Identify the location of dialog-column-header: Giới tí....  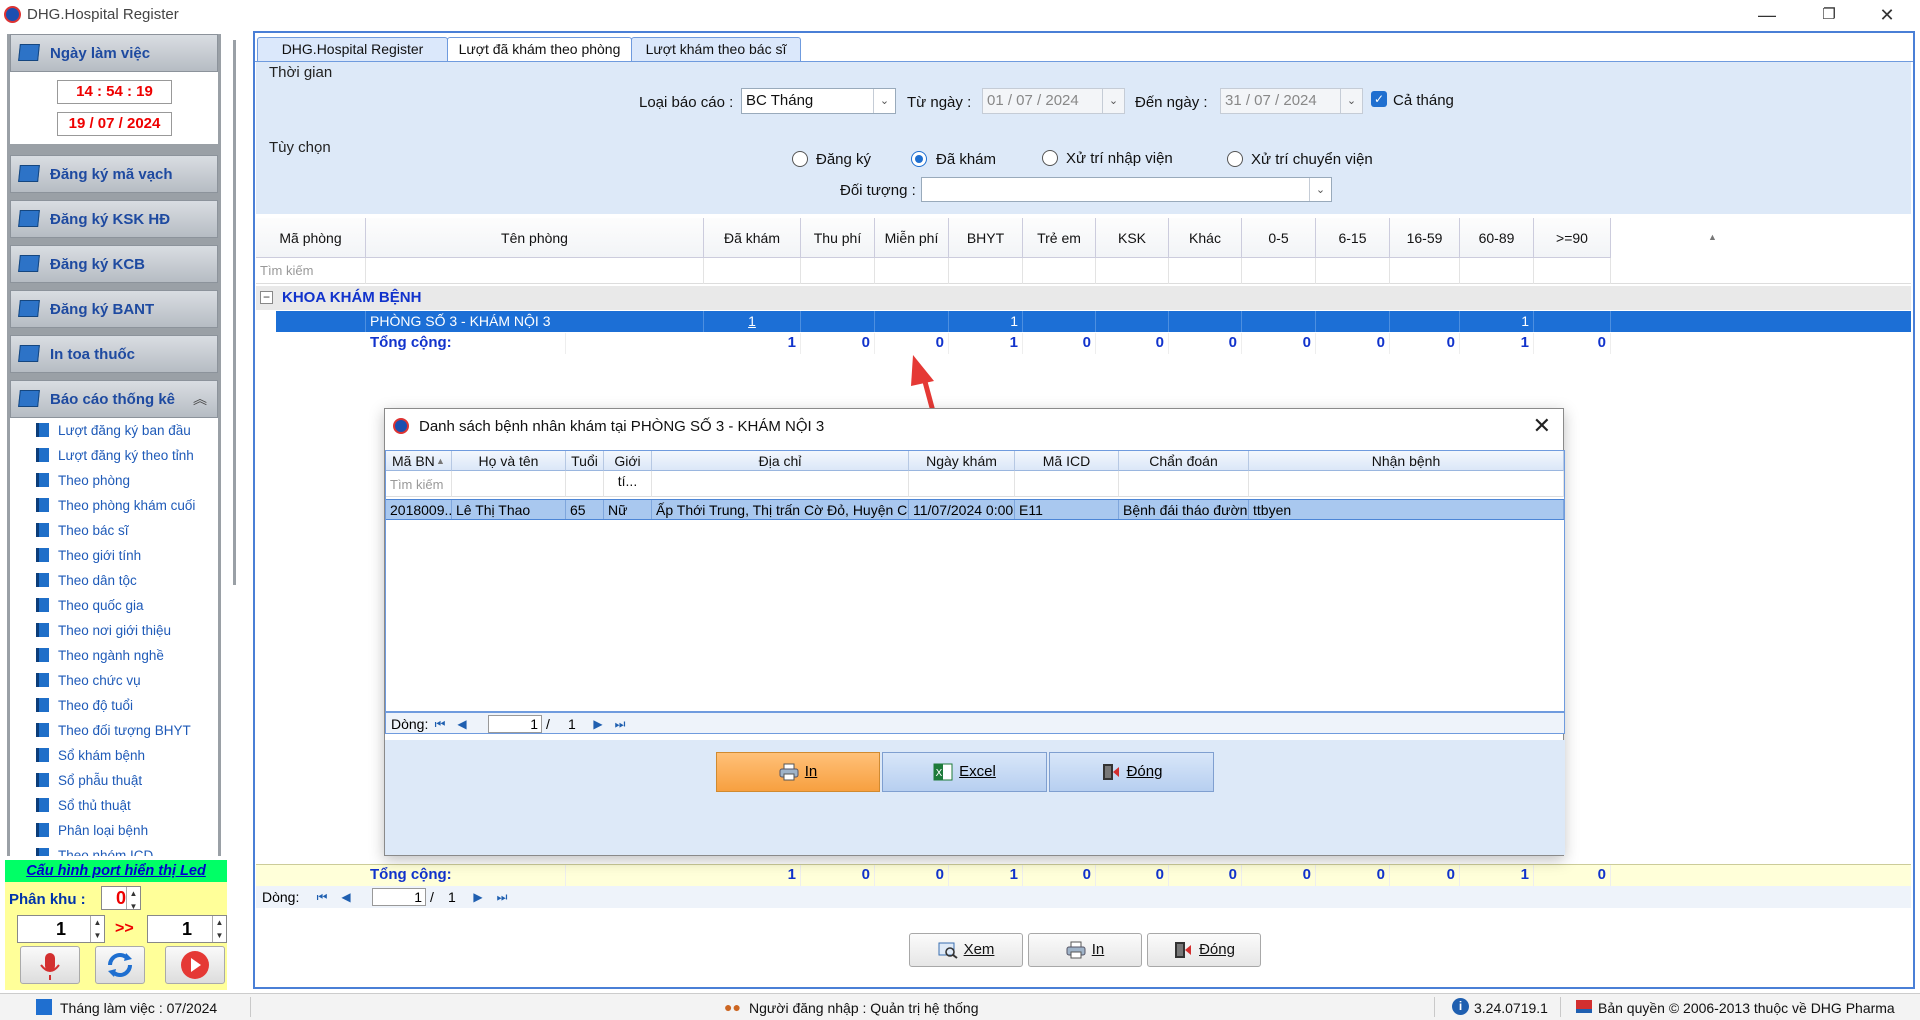
(628, 470).